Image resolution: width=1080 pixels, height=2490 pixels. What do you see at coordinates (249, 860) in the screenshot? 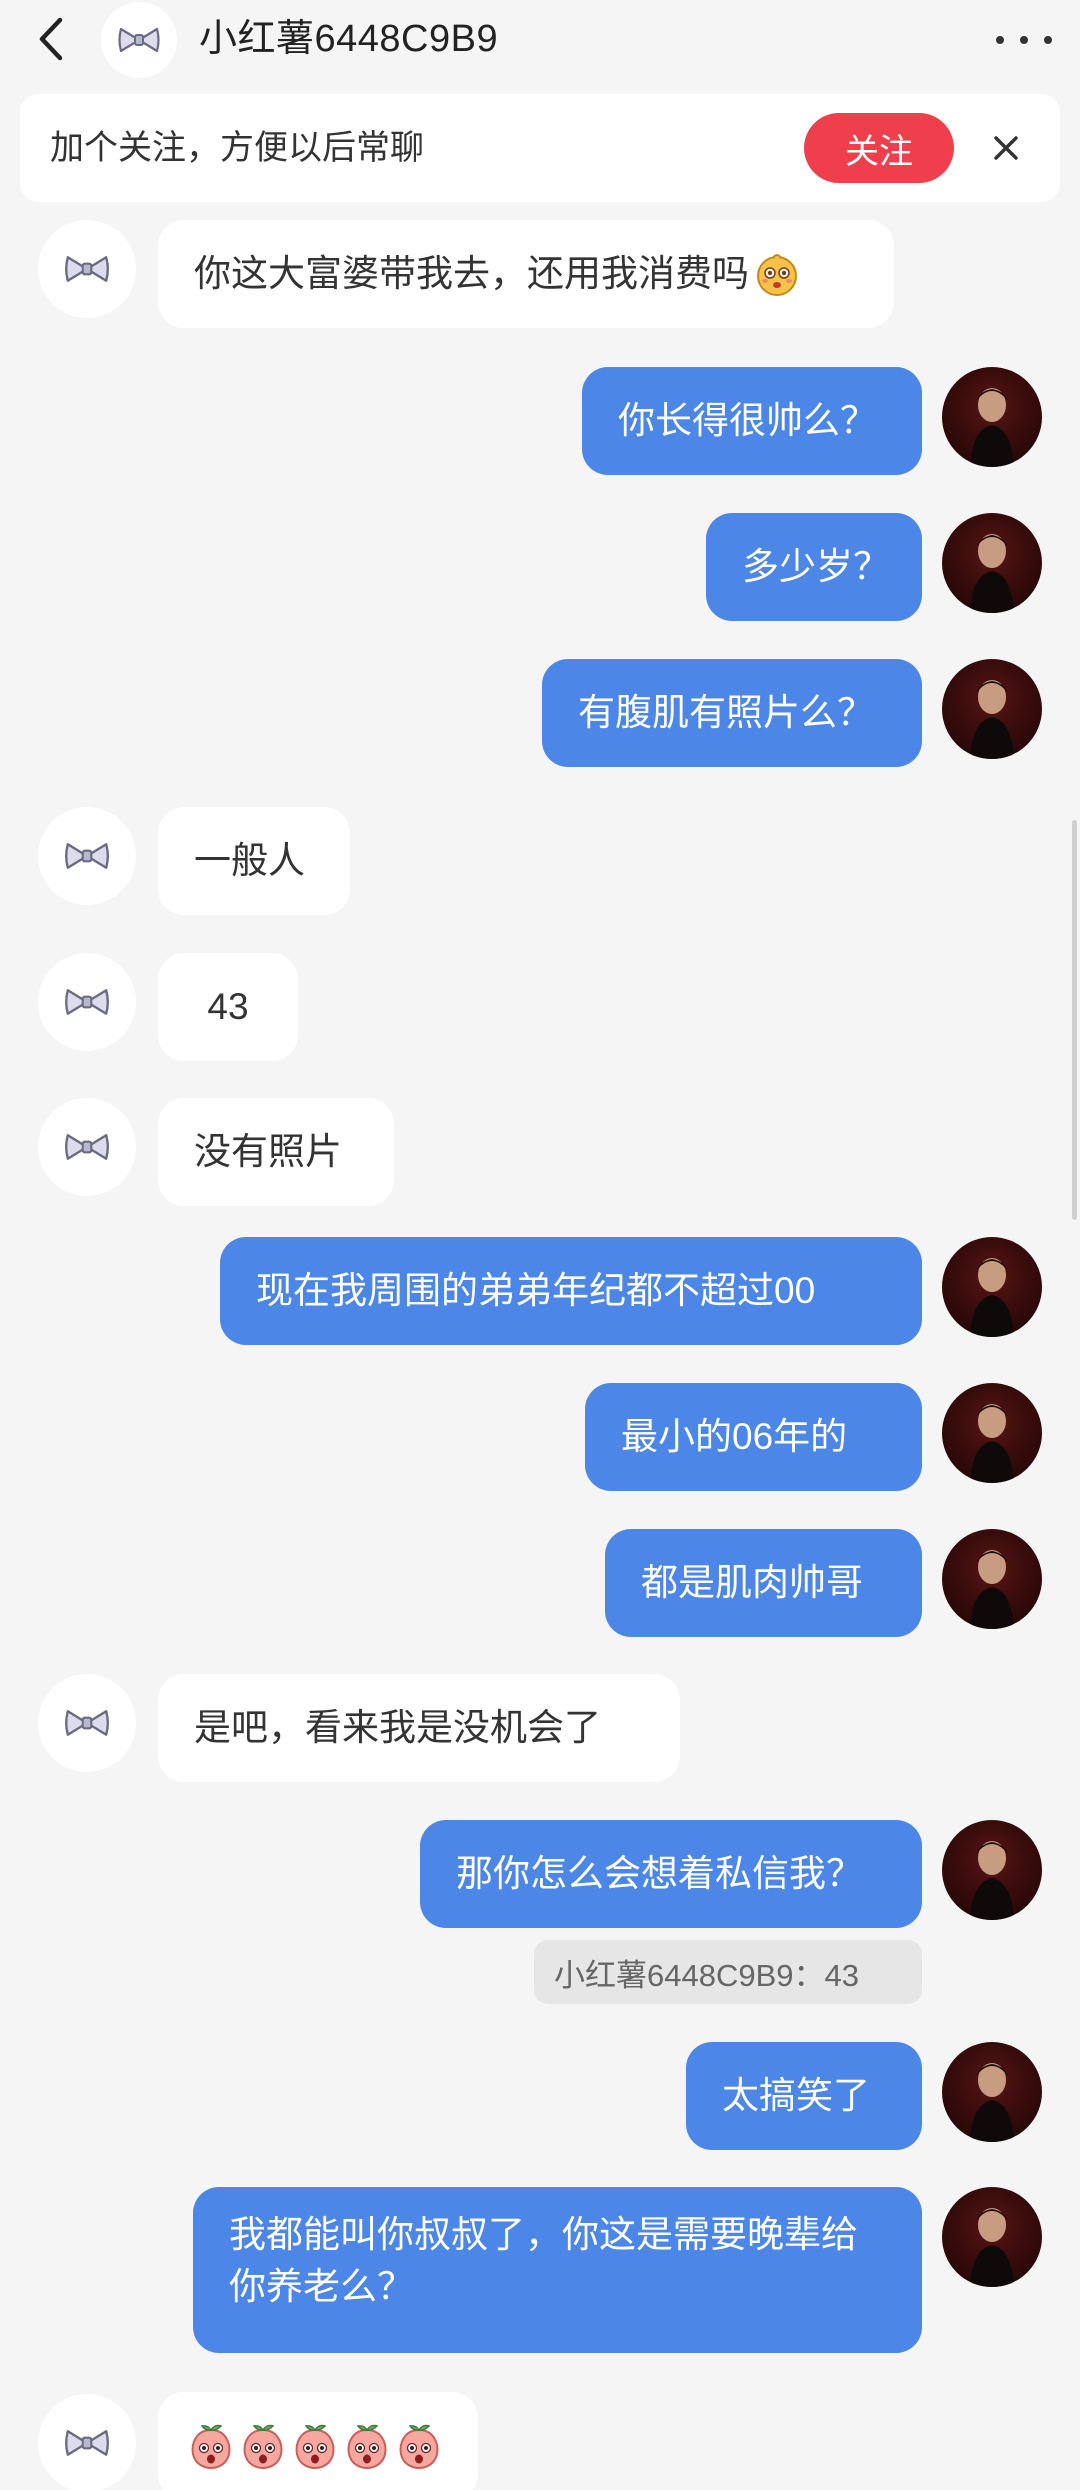
I see `message-text: 一般人` at bounding box center [249, 860].